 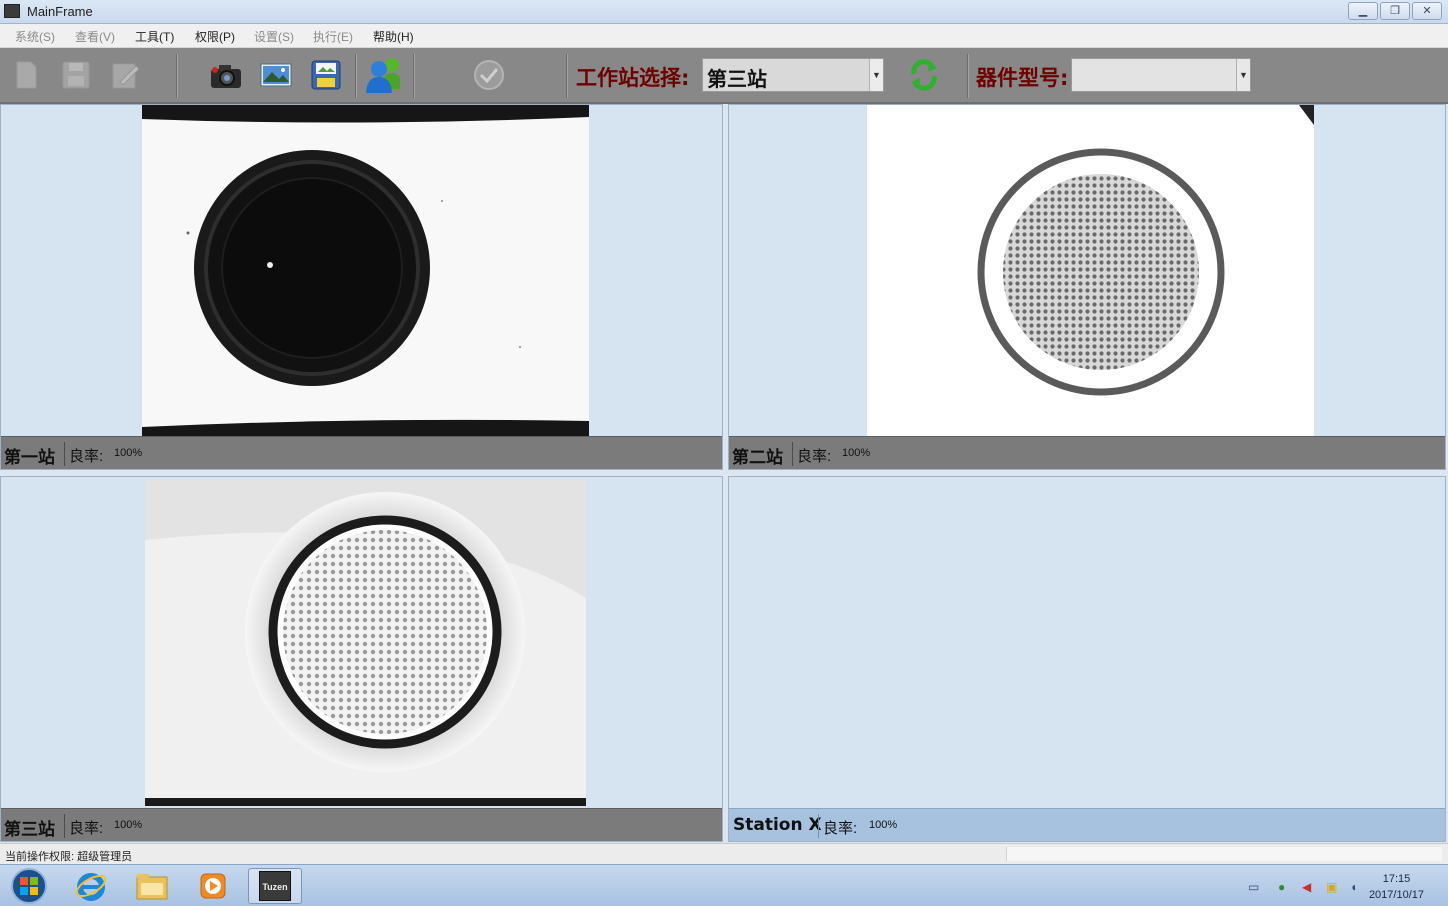 What do you see at coordinates (154, 36) in the screenshot?
I see `menu-tools: 工具(T)` at bounding box center [154, 36].